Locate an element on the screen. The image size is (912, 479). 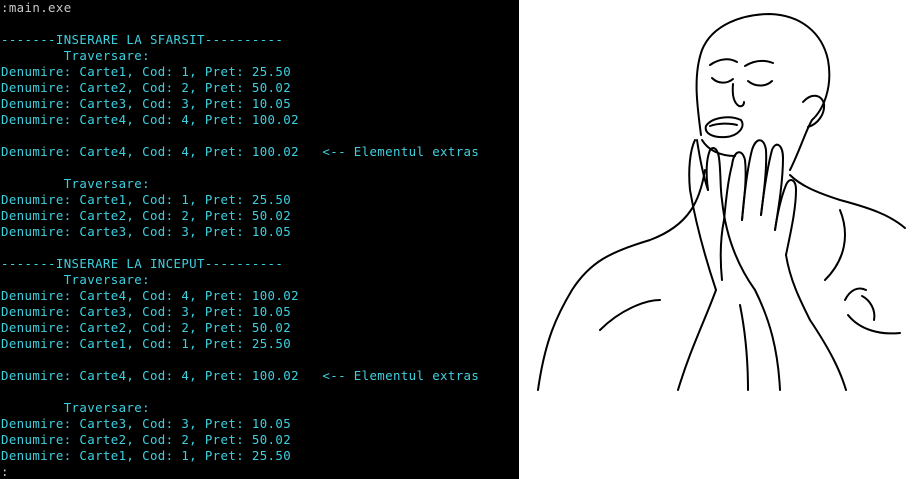
console-line: : is located at coordinates (5, 471).